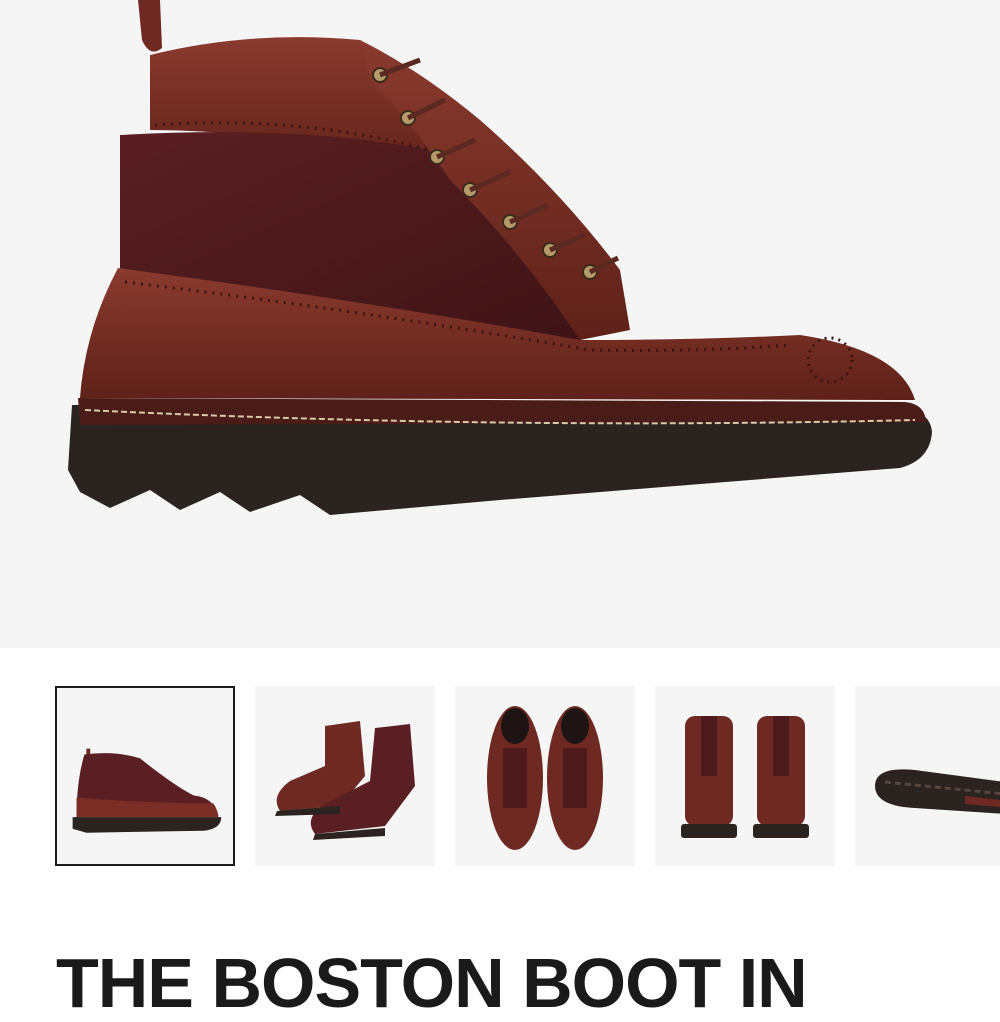 Image resolution: width=1000 pixels, height=1022 pixels. Describe the element at coordinates (502, 411) in the screenshot. I see `boot-welt` at that location.